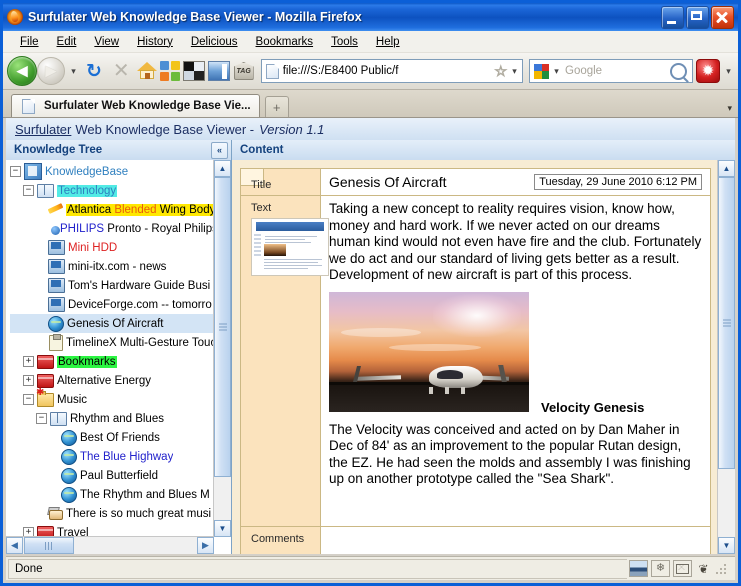  What do you see at coordinates (722, 17) in the screenshot?
I see `close-button` at bounding box center [722, 17].